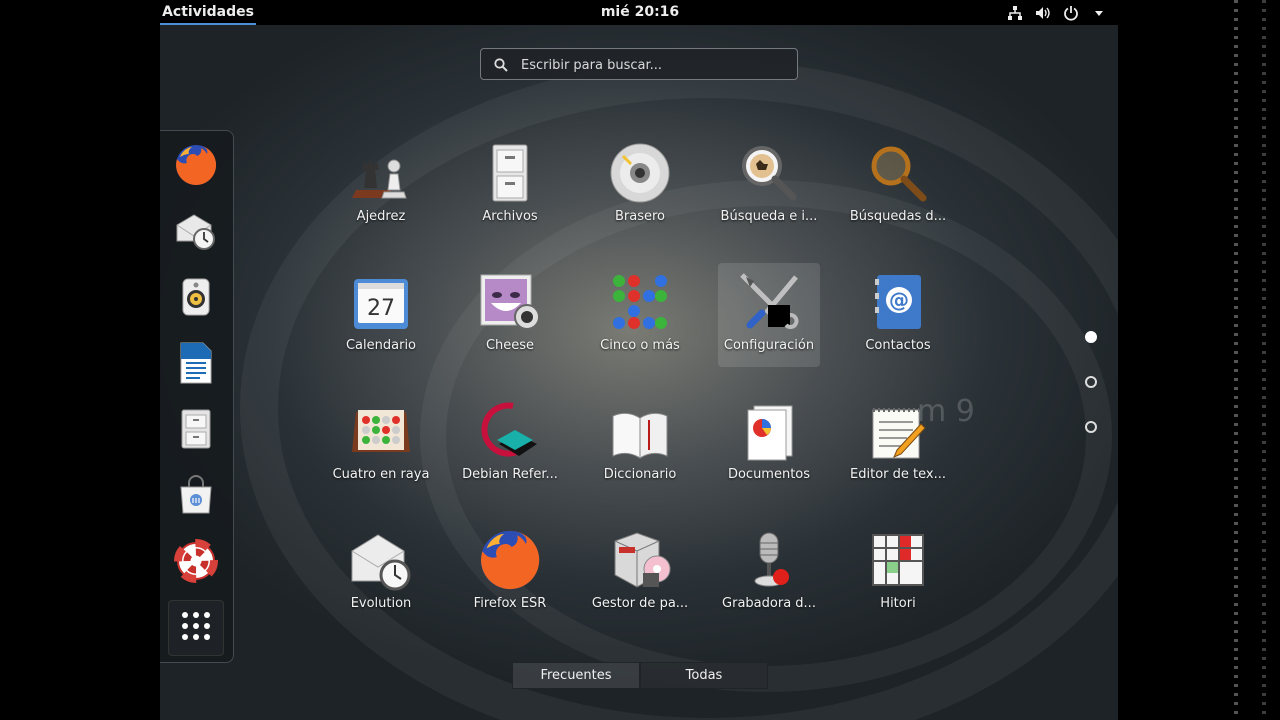 The height and width of the screenshot is (720, 1280). Describe the element at coordinates (1057, 12) in the screenshot. I see `system-tray` at that location.